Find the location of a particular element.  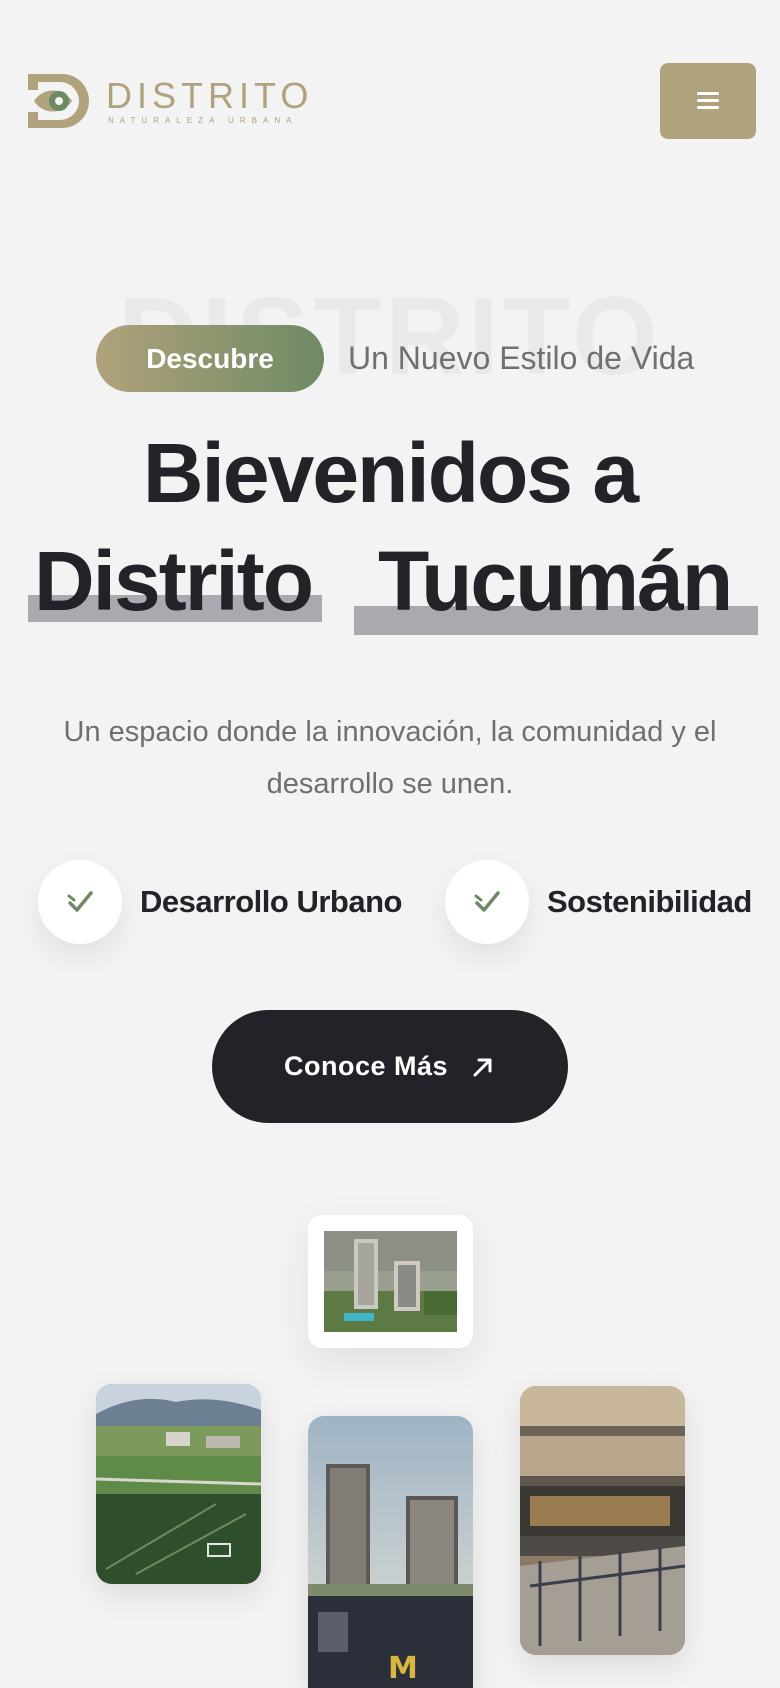

menu-button is located at coordinates (708, 101).